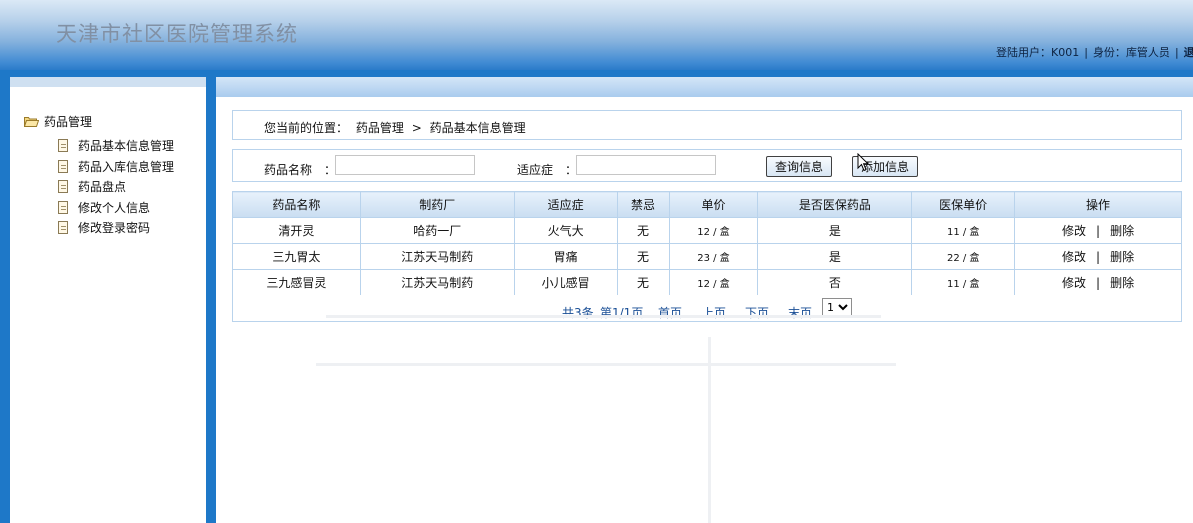 Image resolution: width=1193 pixels, height=523 pixels. What do you see at coordinates (646, 165) in the screenshot?
I see `indication-input` at bounding box center [646, 165].